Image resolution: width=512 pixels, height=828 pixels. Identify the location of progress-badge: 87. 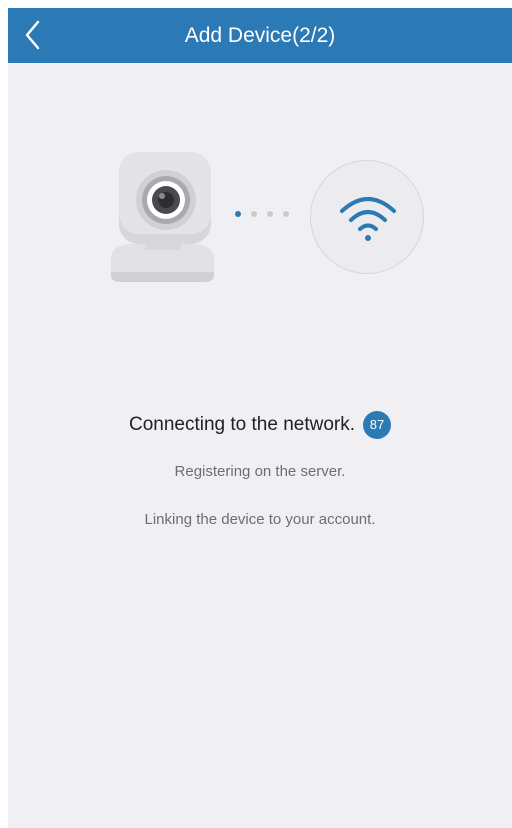
(377, 425).